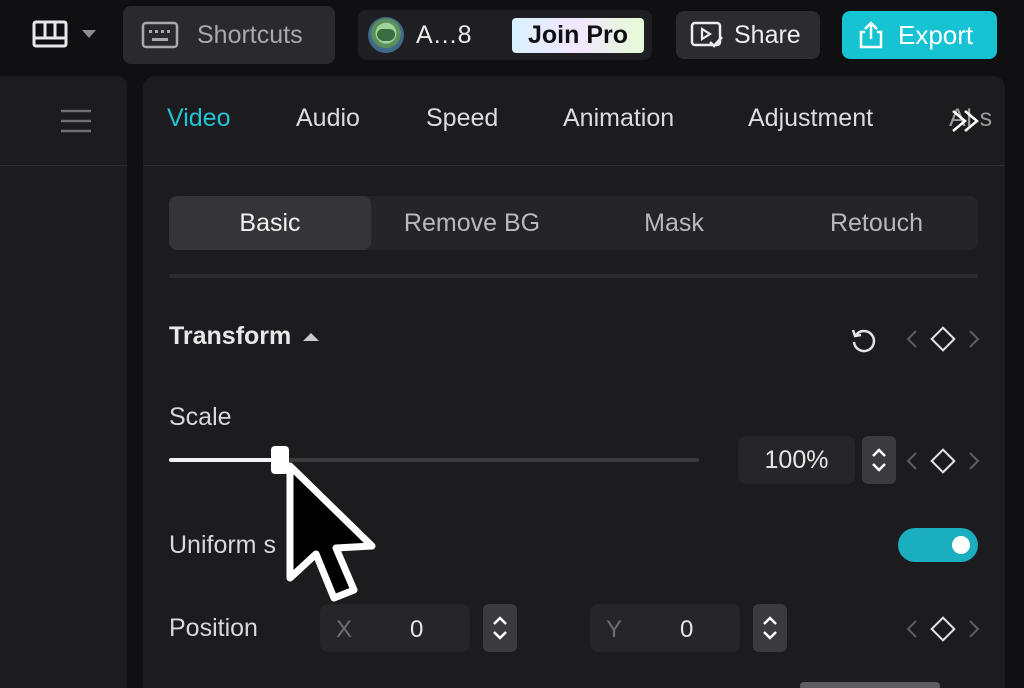 This screenshot has width=1024, height=688. I want to click on scale-keyframe-controls, so click(943, 461).